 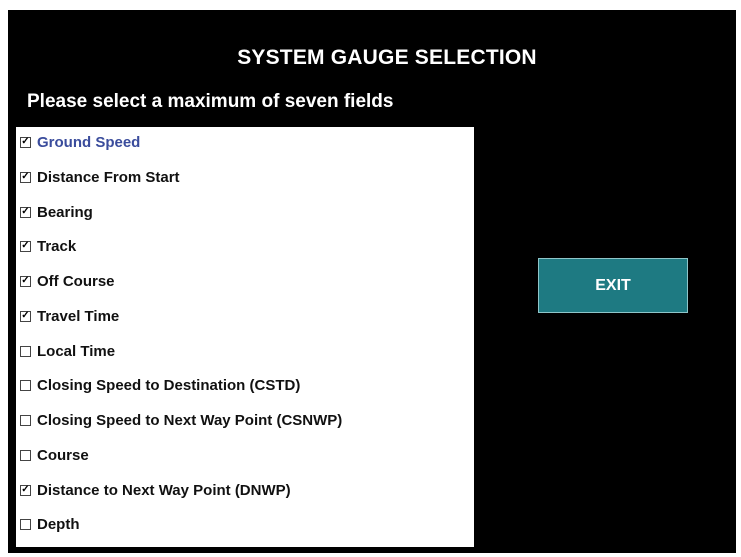 I want to click on field-item-dnwp: ✓ Distance to Next Way Point (DNWP), so click(x=155, y=490).